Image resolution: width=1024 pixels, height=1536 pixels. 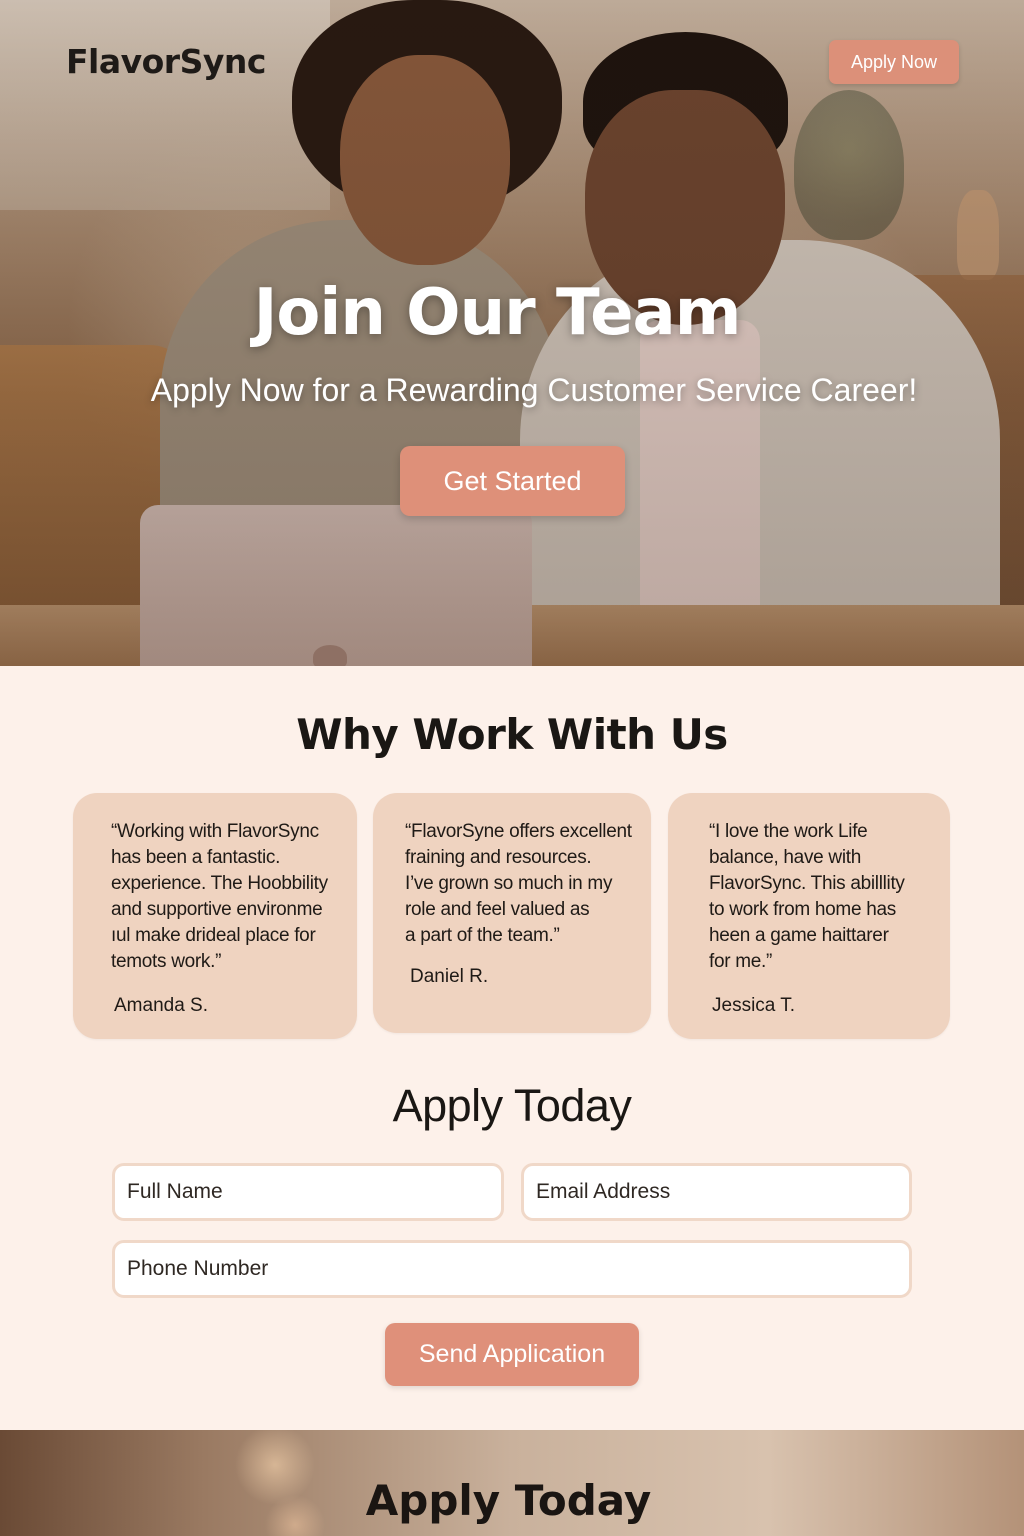 I want to click on testimonial-author: Jessica T., so click(x=754, y=1005).